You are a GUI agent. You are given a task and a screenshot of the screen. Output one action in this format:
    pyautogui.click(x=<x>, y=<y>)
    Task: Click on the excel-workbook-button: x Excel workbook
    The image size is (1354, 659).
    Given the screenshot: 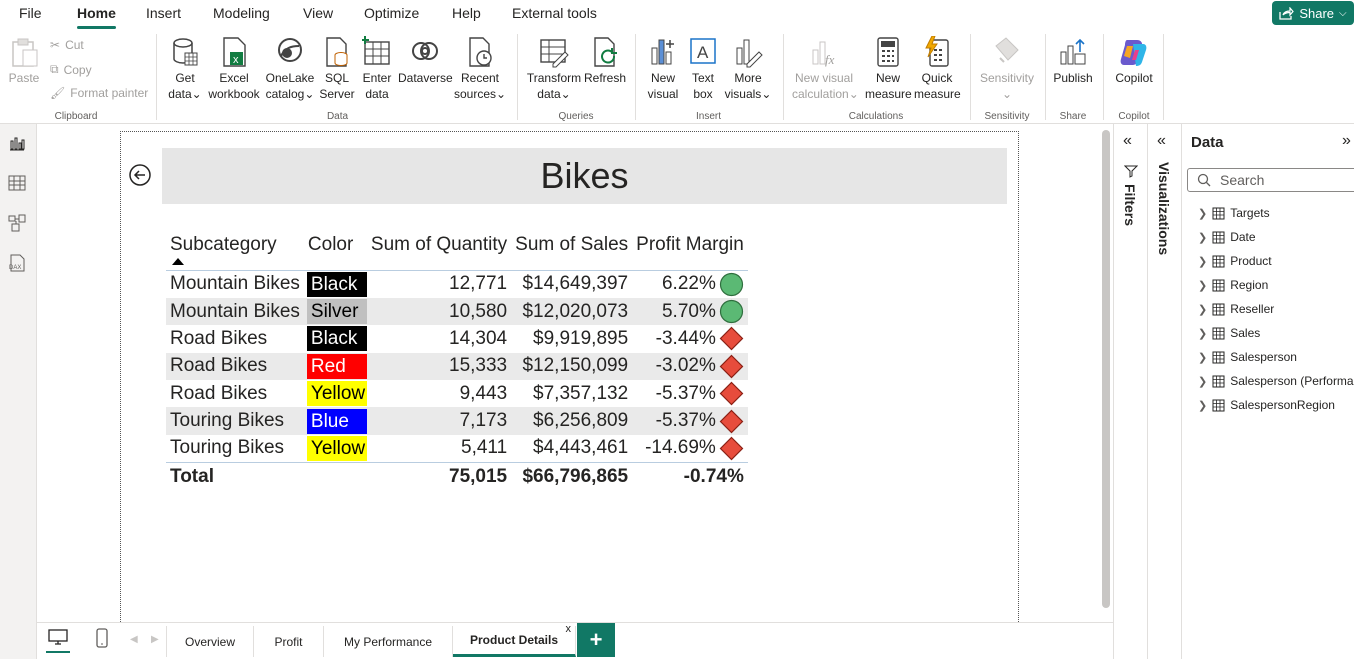 What is the action you would take?
    pyautogui.click(x=234, y=69)
    